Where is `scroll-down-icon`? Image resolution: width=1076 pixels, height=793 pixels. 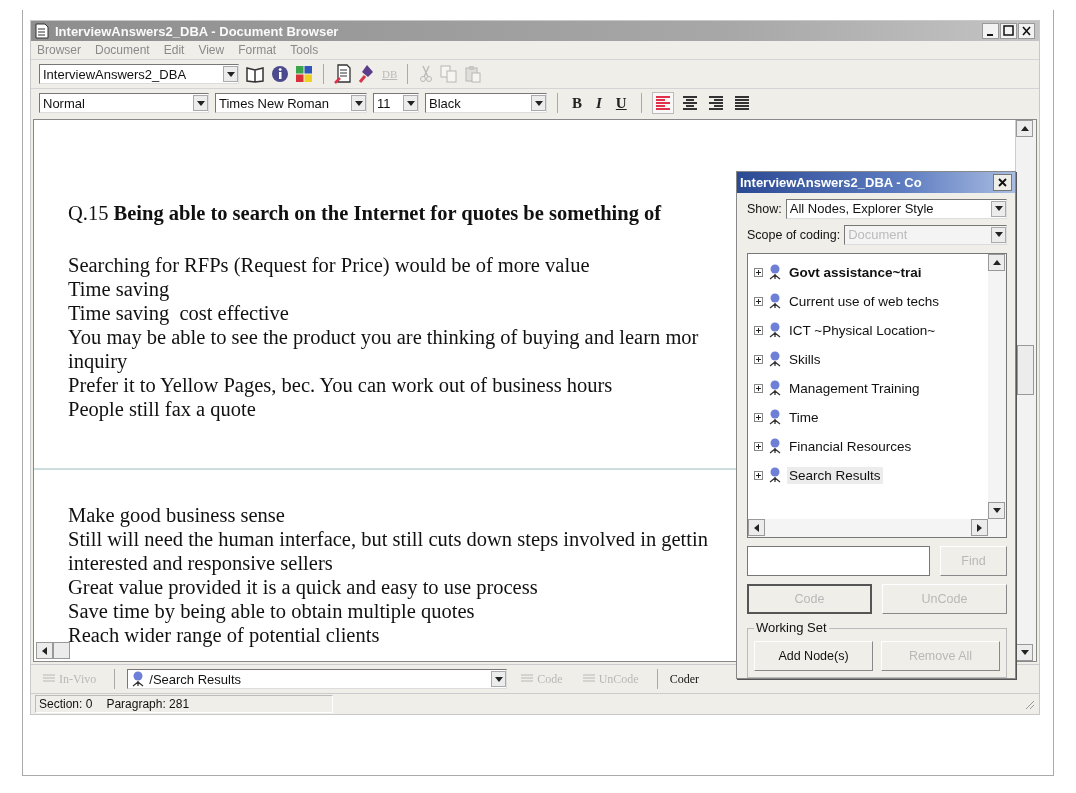 scroll-down-icon is located at coordinates (996, 510).